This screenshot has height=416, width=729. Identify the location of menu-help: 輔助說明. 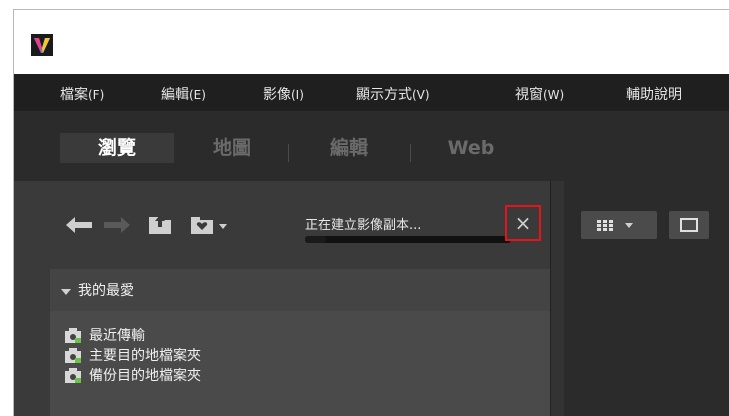
(654, 95).